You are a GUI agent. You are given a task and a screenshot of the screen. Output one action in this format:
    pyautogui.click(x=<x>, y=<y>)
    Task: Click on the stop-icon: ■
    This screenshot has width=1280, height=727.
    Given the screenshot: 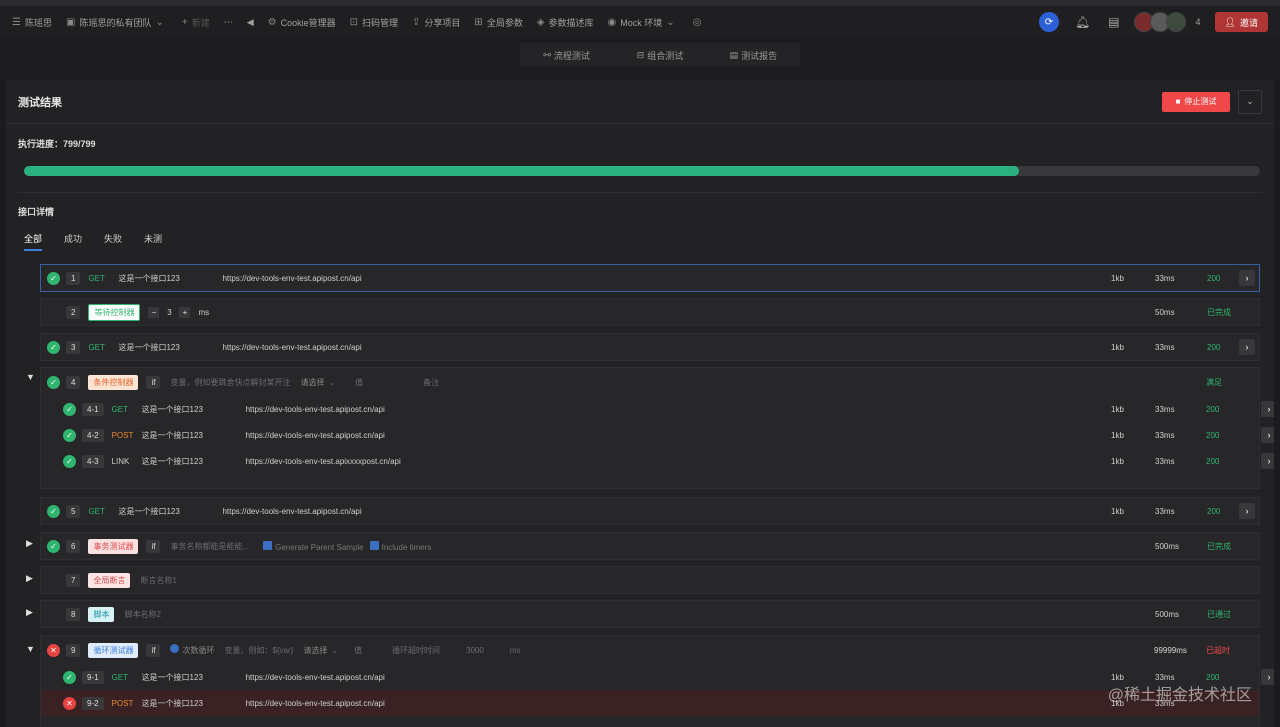 What is the action you would take?
    pyautogui.click(x=1178, y=101)
    